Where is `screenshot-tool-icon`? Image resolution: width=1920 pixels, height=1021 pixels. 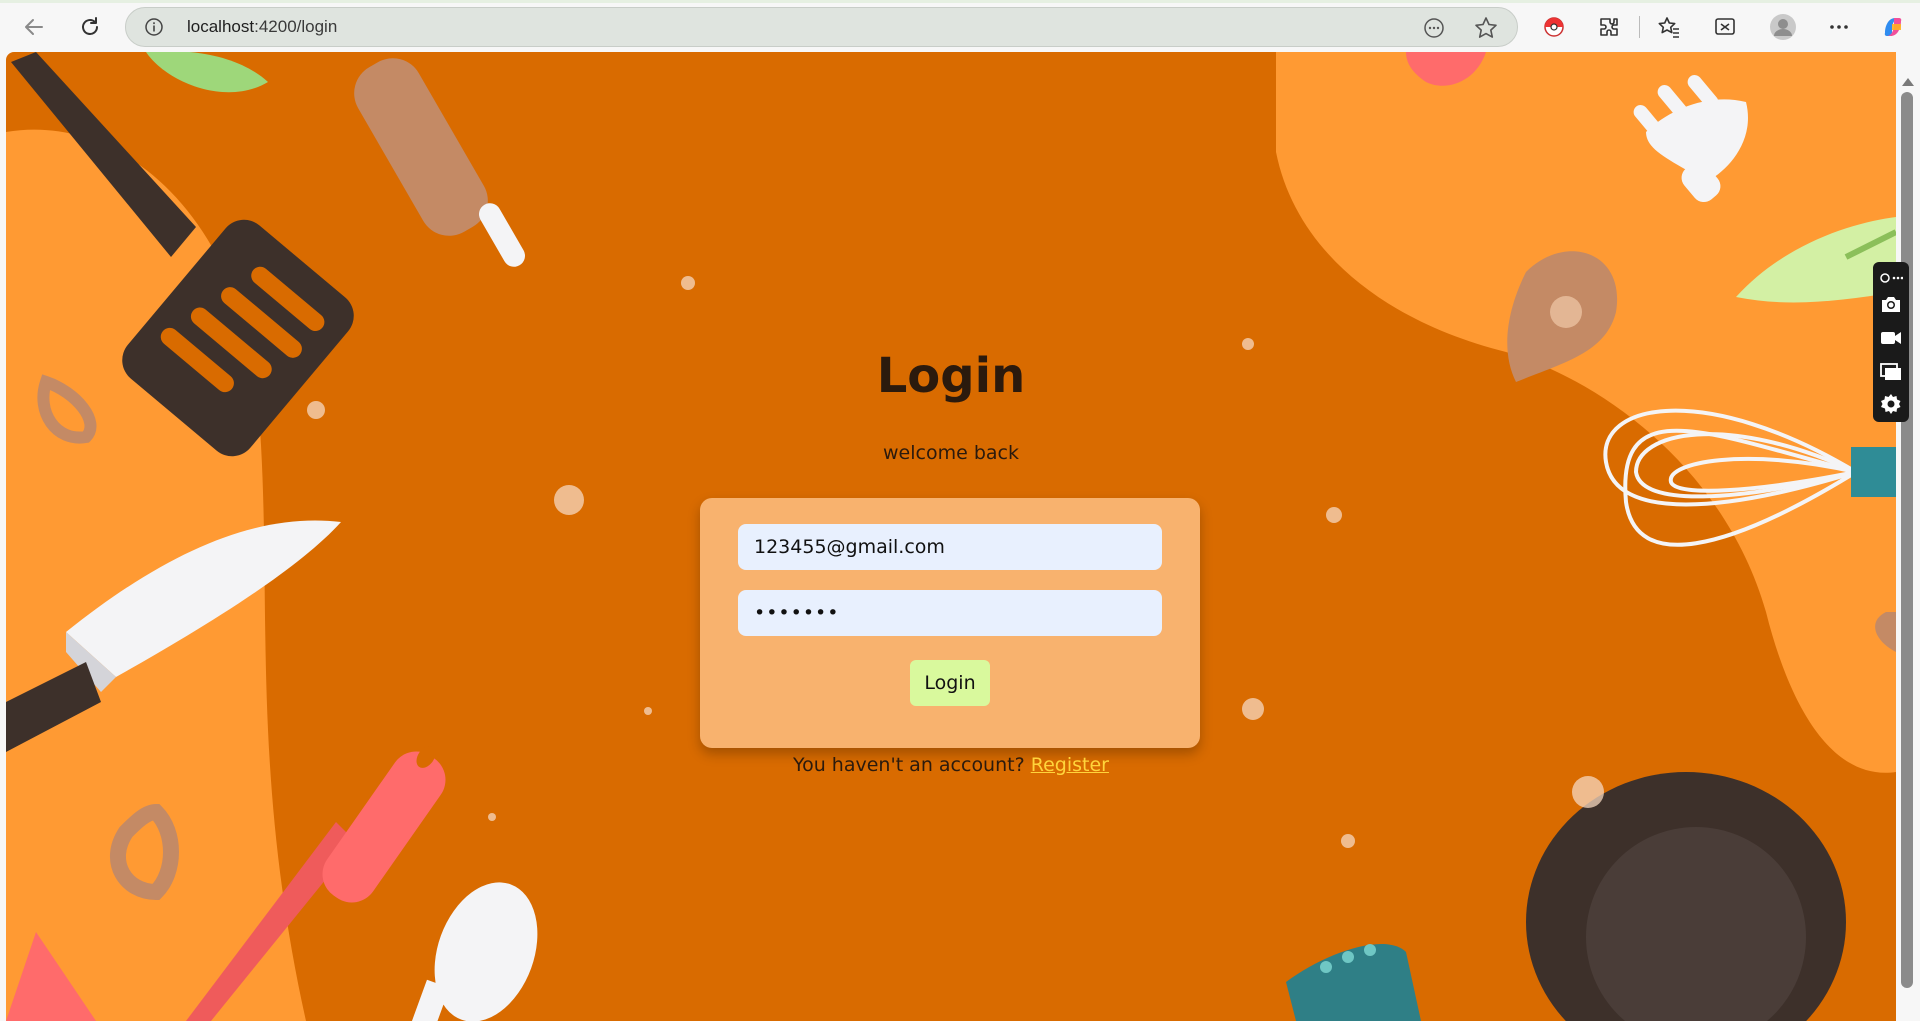 screenshot-tool-icon is located at coordinates (1725, 27).